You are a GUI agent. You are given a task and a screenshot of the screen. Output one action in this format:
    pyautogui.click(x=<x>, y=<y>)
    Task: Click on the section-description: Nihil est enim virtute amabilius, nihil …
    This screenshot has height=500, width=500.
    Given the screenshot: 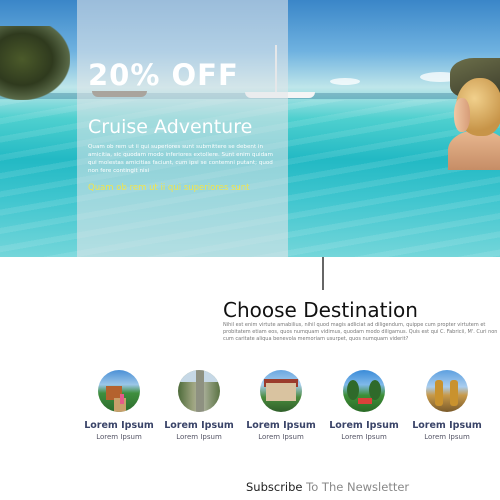 What is the action you would take?
    pyautogui.click(x=360, y=332)
    